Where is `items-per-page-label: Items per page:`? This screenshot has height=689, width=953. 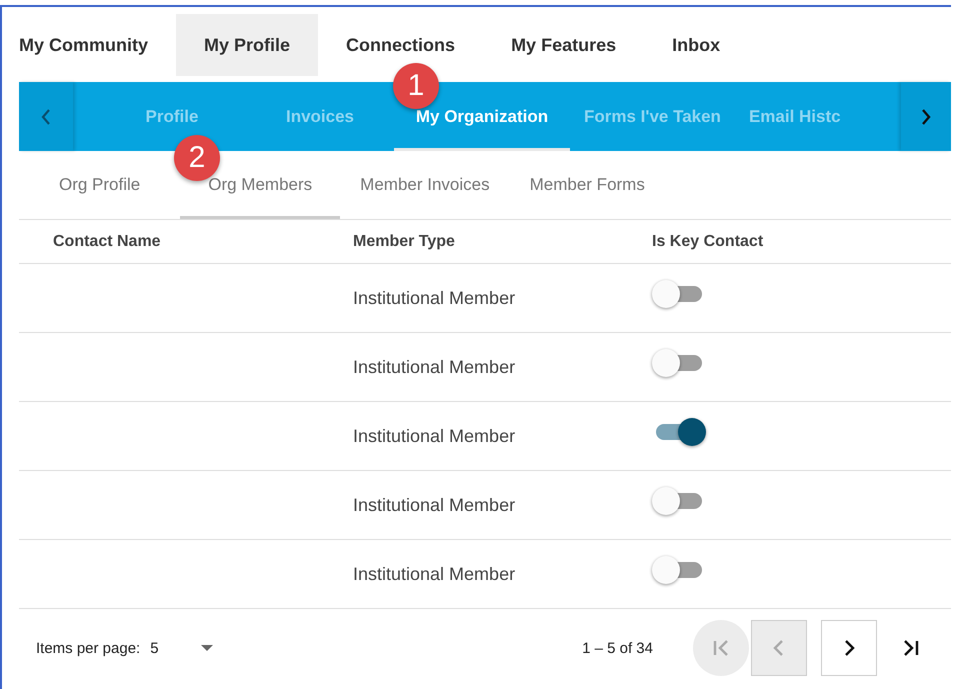 items-per-page-label: Items per page: is located at coordinates (88, 648).